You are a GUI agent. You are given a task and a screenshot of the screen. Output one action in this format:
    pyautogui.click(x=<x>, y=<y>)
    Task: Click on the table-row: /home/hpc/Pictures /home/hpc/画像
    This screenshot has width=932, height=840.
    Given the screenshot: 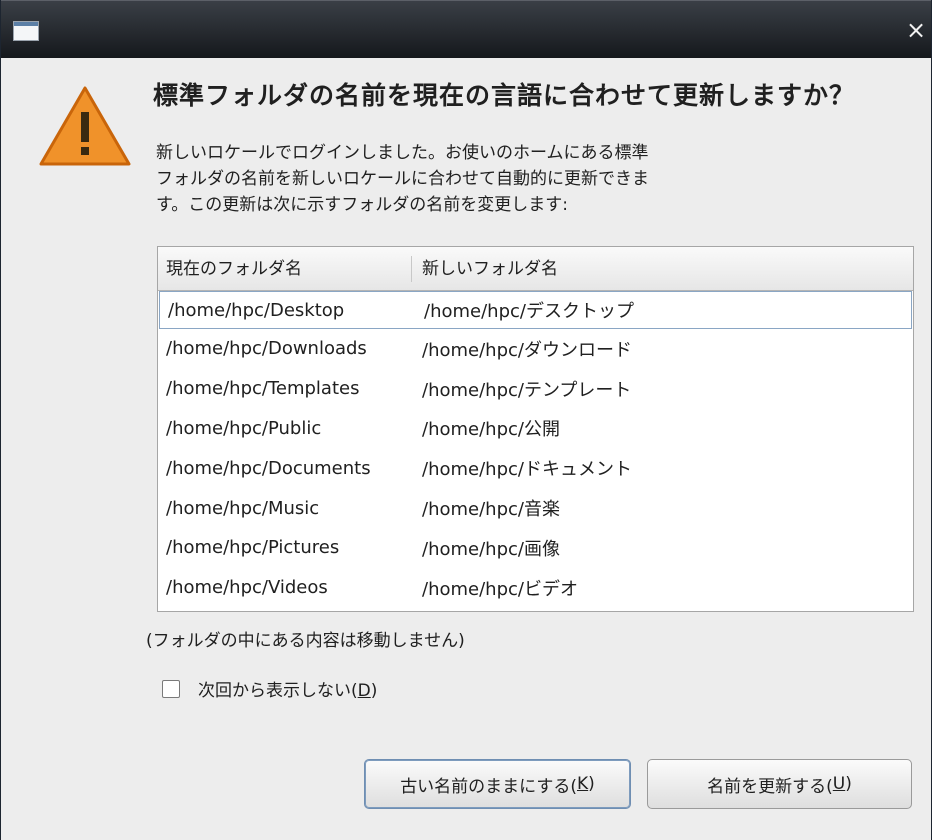 What is the action you would take?
    pyautogui.click(x=535, y=548)
    